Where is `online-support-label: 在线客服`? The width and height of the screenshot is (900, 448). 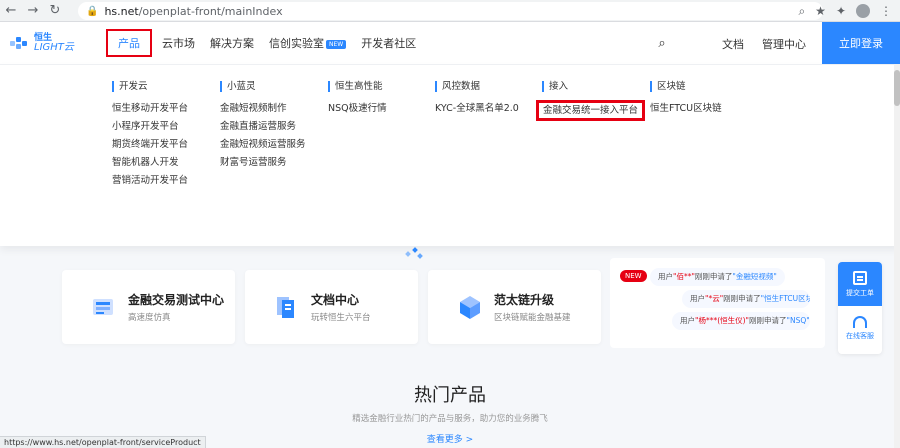 online-support-label: 在线客服 is located at coordinates (860, 335).